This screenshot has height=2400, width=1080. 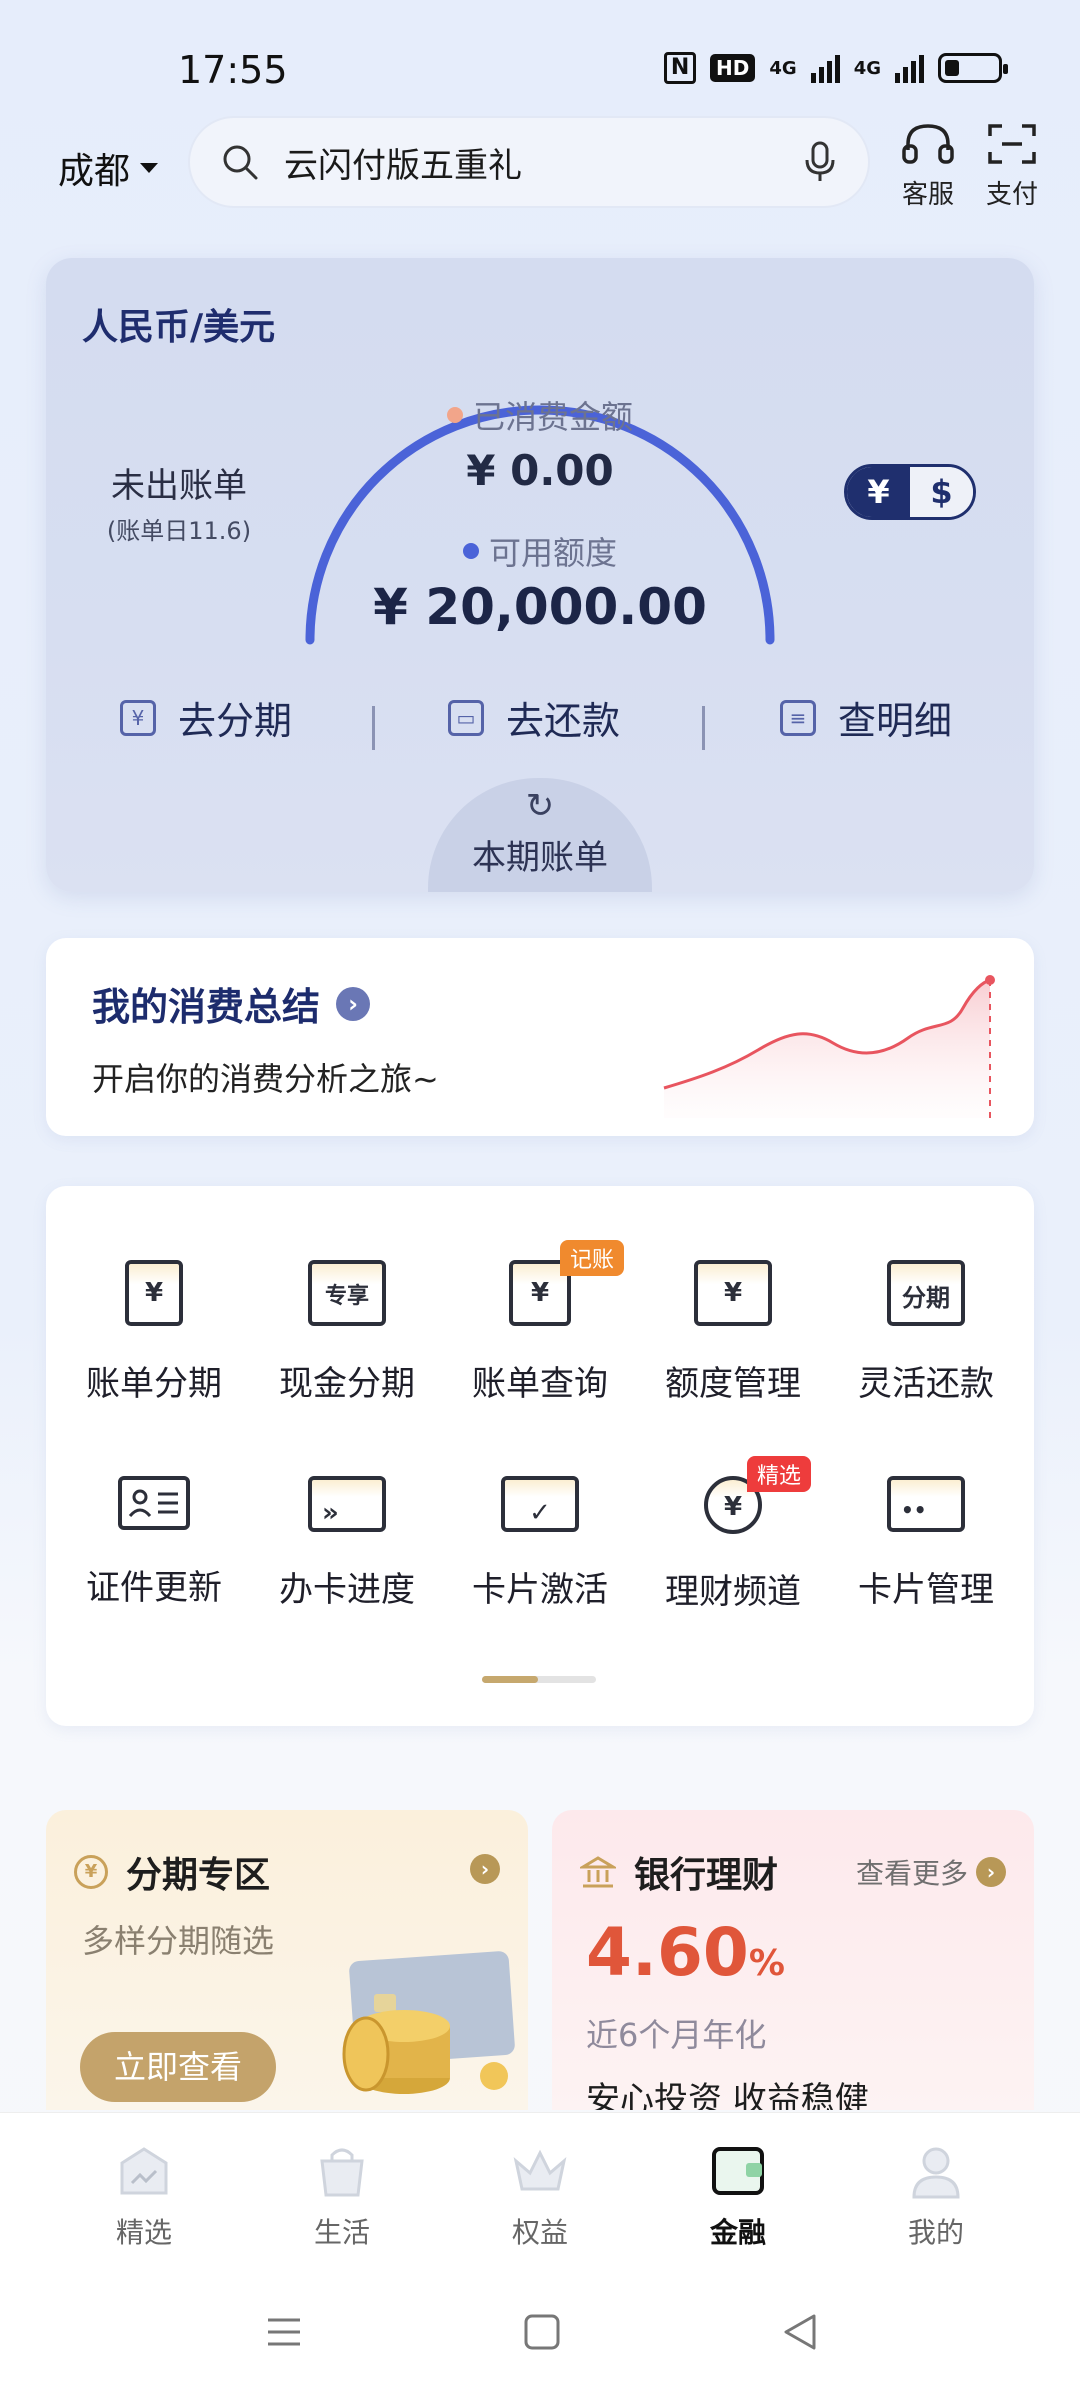 I want to click on nfc-icon: N, so click(x=680, y=68).